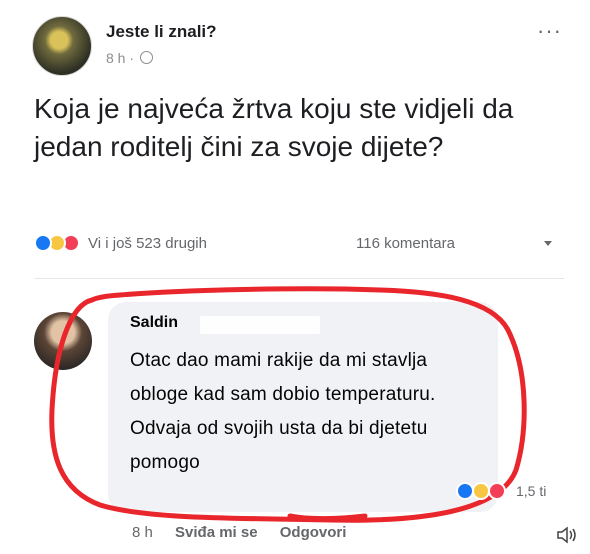  What do you see at coordinates (548, 243) in the screenshot?
I see `caret-down-icon` at bounding box center [548, 243].